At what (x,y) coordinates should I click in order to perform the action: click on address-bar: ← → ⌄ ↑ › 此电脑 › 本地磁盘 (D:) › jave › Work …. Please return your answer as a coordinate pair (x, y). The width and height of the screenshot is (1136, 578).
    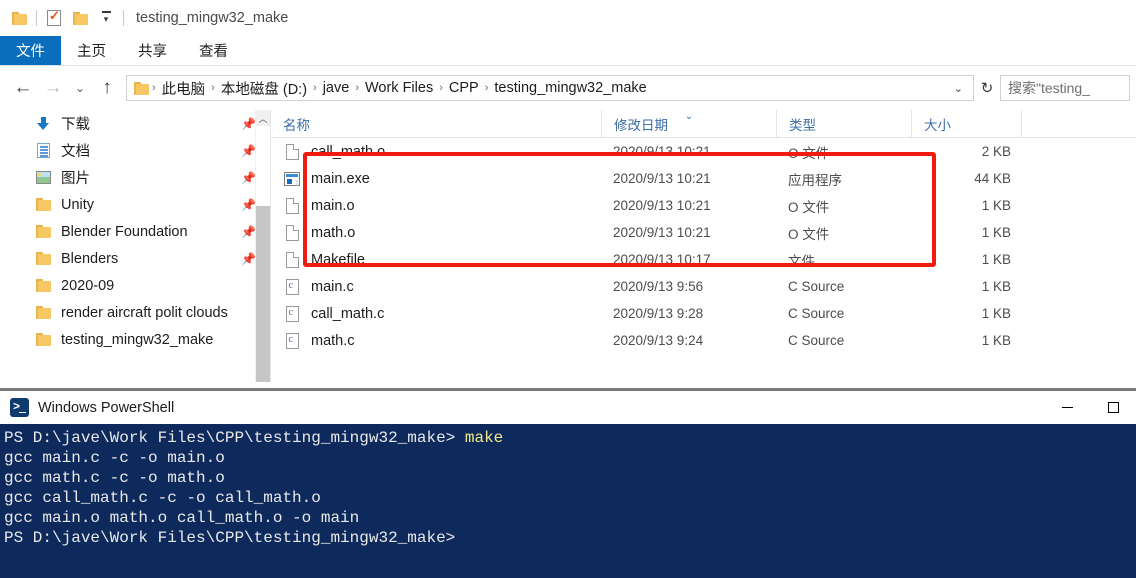
    Looking at the image, I should click on (568, 88).